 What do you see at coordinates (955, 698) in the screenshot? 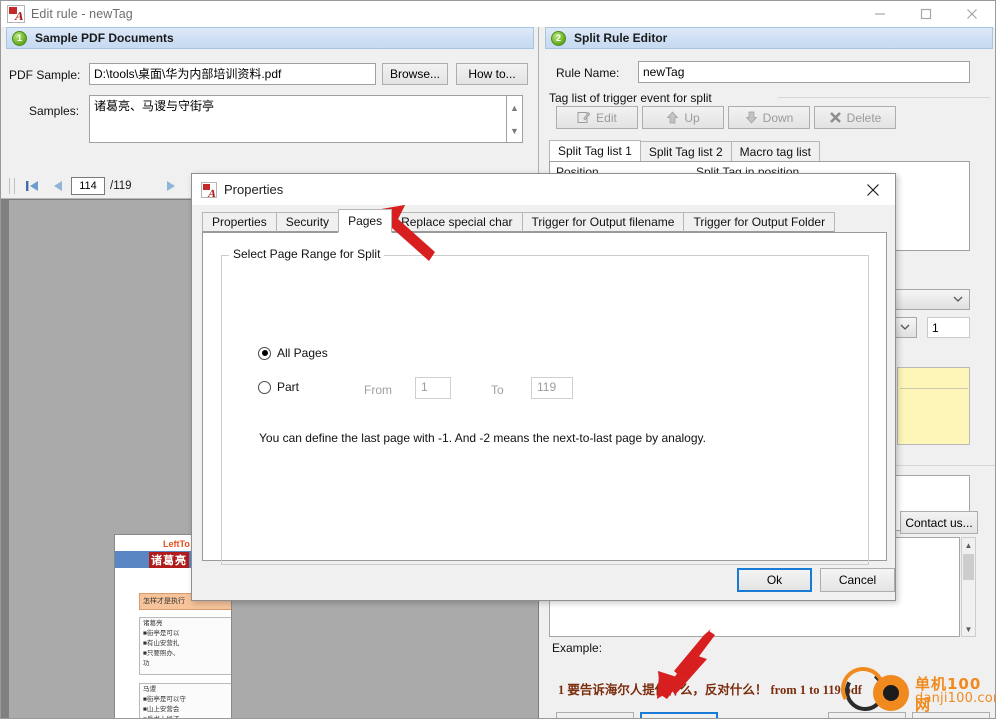
I see `watermark-text-line2: danji100.com` at bounding box center [955, 698].